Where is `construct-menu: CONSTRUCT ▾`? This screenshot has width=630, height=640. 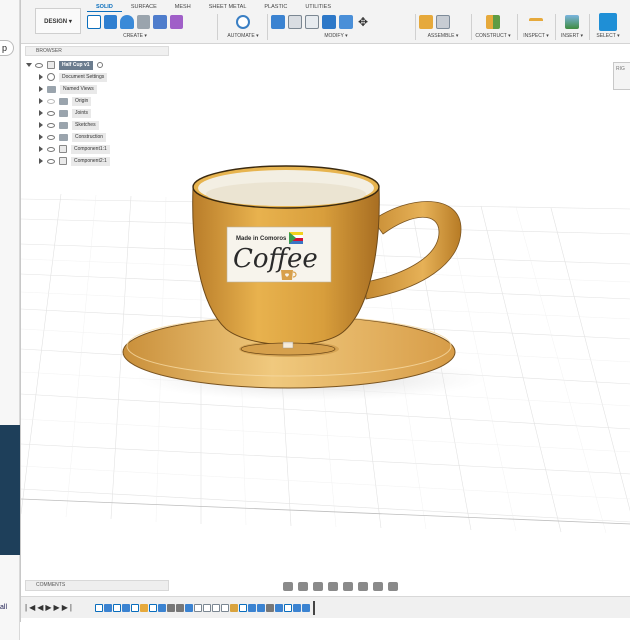 construct-menu: CONSTRUCT ▾ is located at coordinates (493, 36).